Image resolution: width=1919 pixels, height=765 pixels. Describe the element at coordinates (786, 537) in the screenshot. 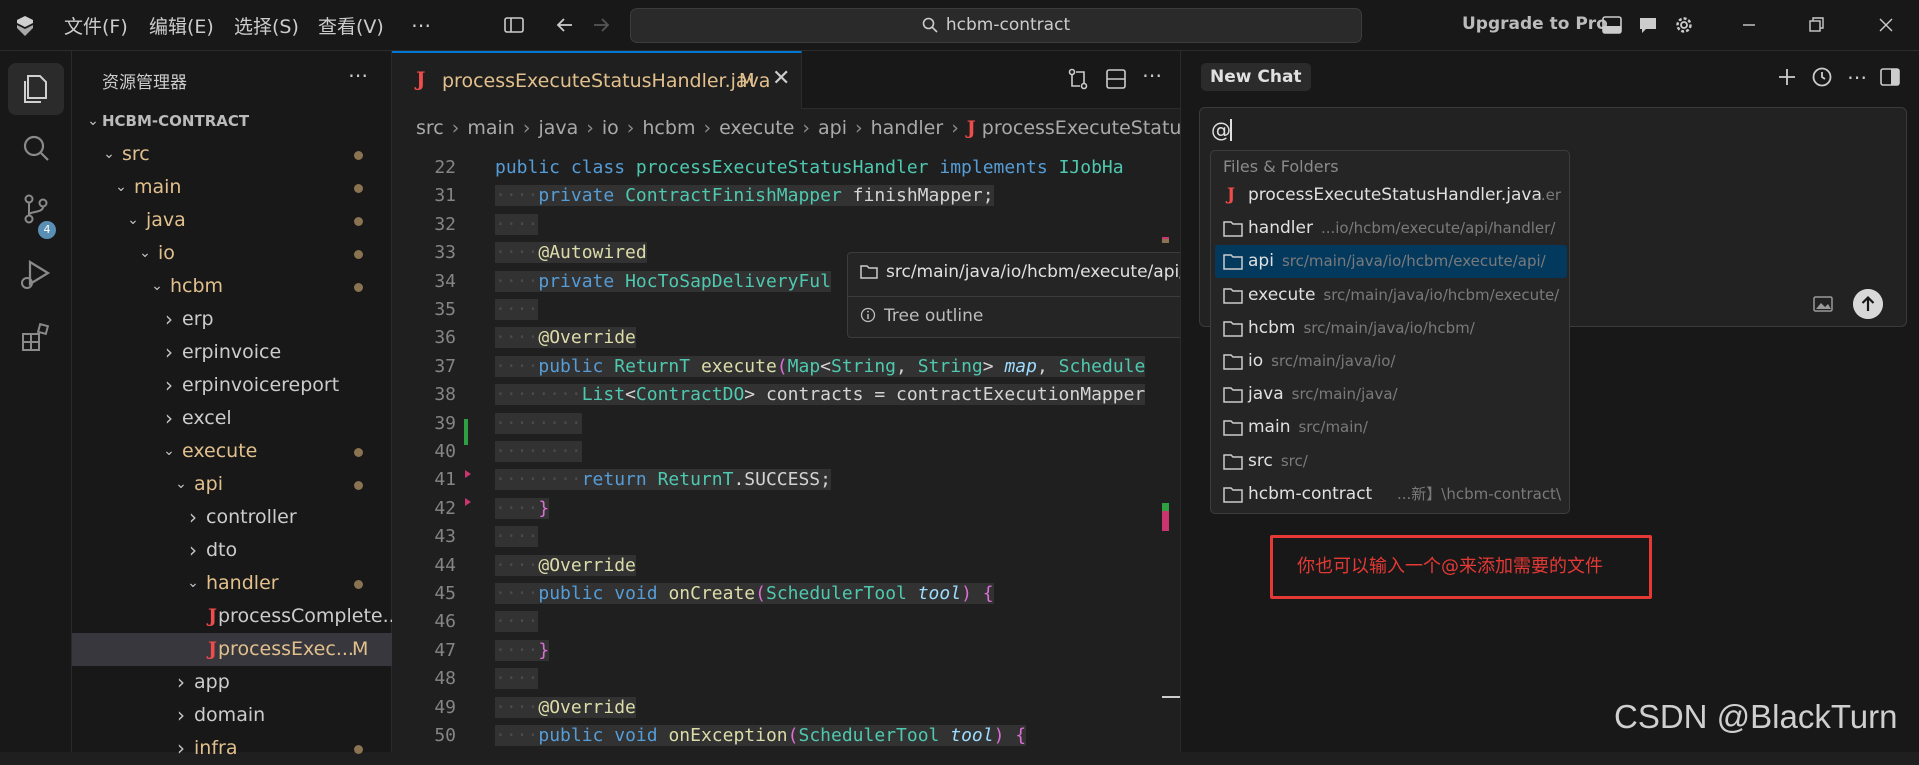

I see `code-line: 43 ····` at that location.